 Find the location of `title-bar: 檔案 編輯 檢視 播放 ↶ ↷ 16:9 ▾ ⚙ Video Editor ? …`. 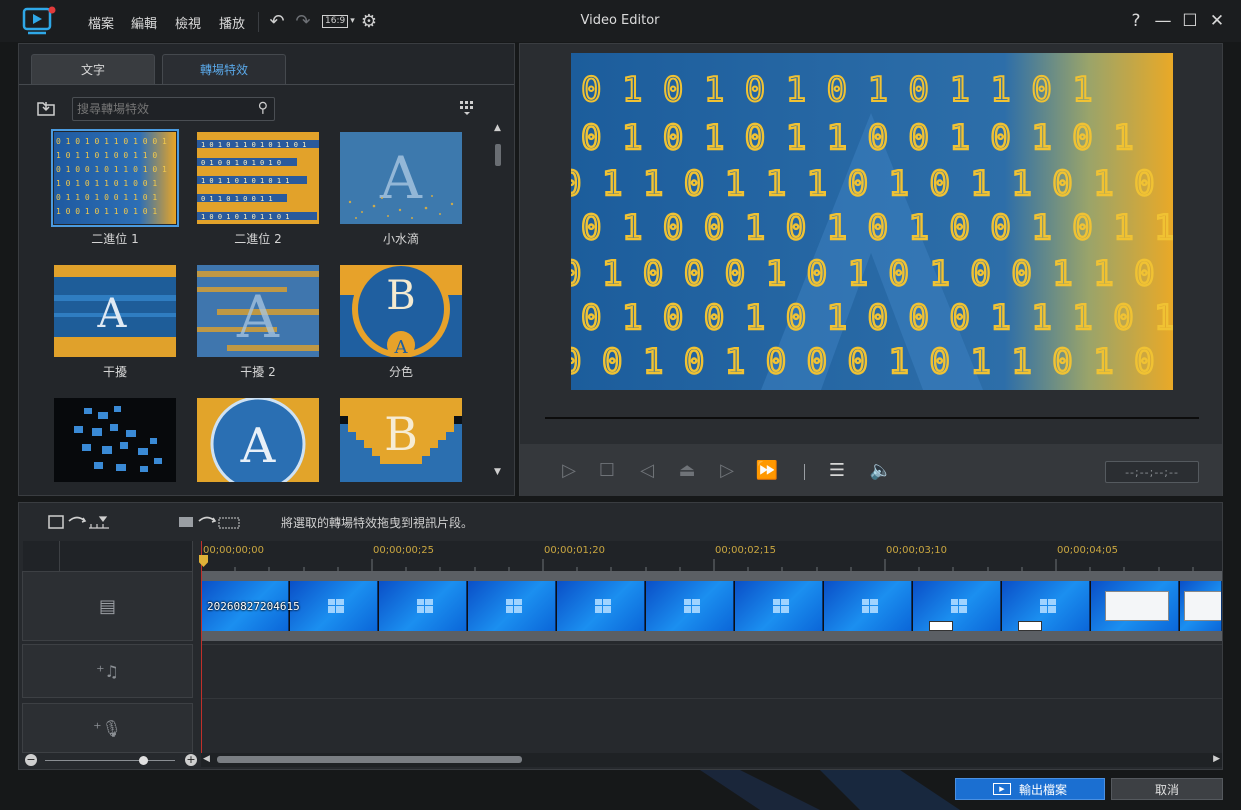

title-bar: 檔案 編輯 檢視 播放 ↶ ↷ 16:9 ▾ ⚙ Video Editor ? … is located at coordinates (620, 21).